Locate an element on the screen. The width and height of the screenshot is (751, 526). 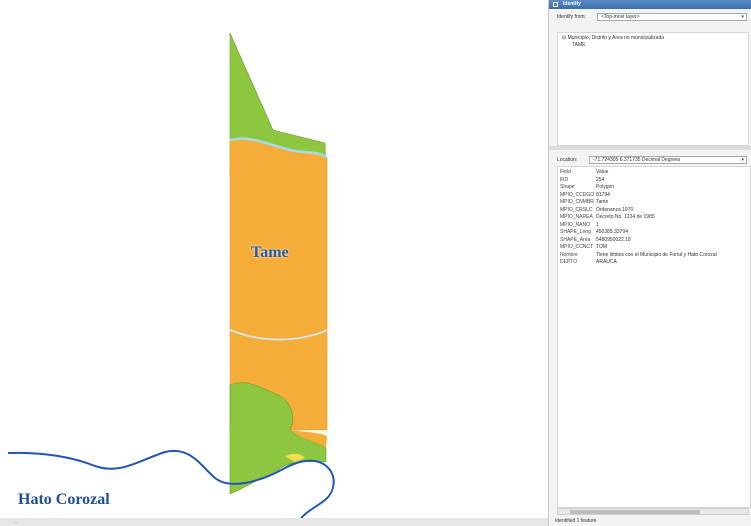
attribute-value: 81794 is located at coordinates (603, 194).